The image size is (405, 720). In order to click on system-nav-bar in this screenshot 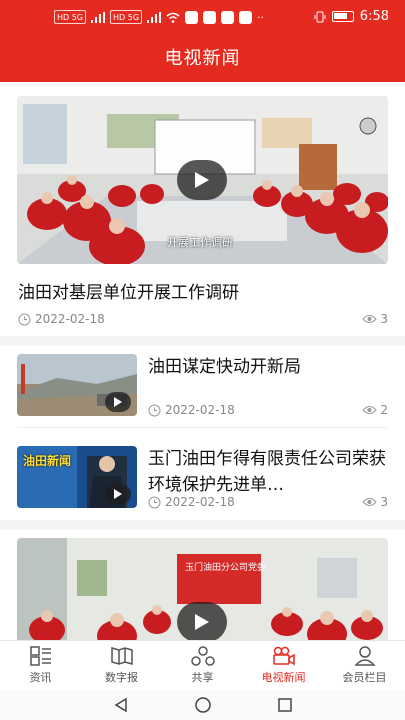, I will do `click(202, 705)`.